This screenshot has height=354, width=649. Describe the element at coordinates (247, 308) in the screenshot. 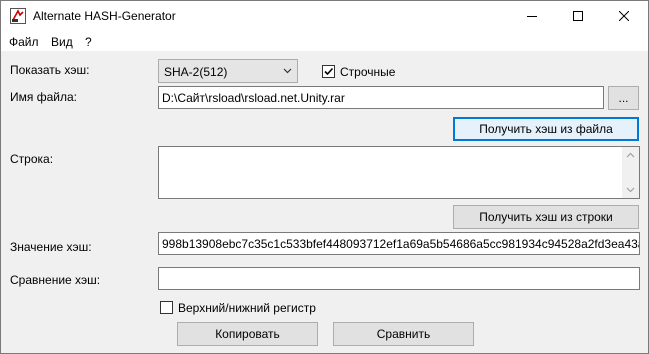

I see `case-label: Верхний/нижний регистр` at that location.